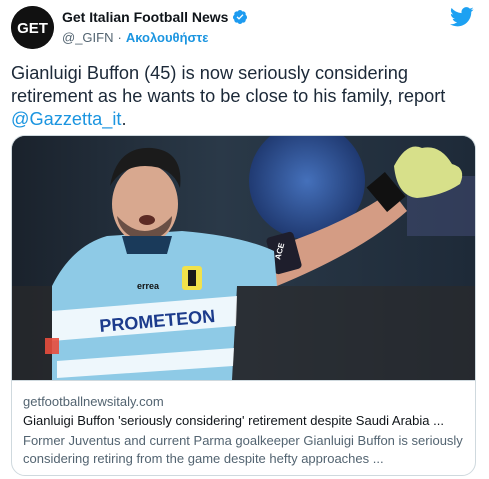 The width and height of the screenshot is (489, 479). Describe the element at coordinates (124, 119) in the screenshot. I see `tweet-text-end: .` at that location.